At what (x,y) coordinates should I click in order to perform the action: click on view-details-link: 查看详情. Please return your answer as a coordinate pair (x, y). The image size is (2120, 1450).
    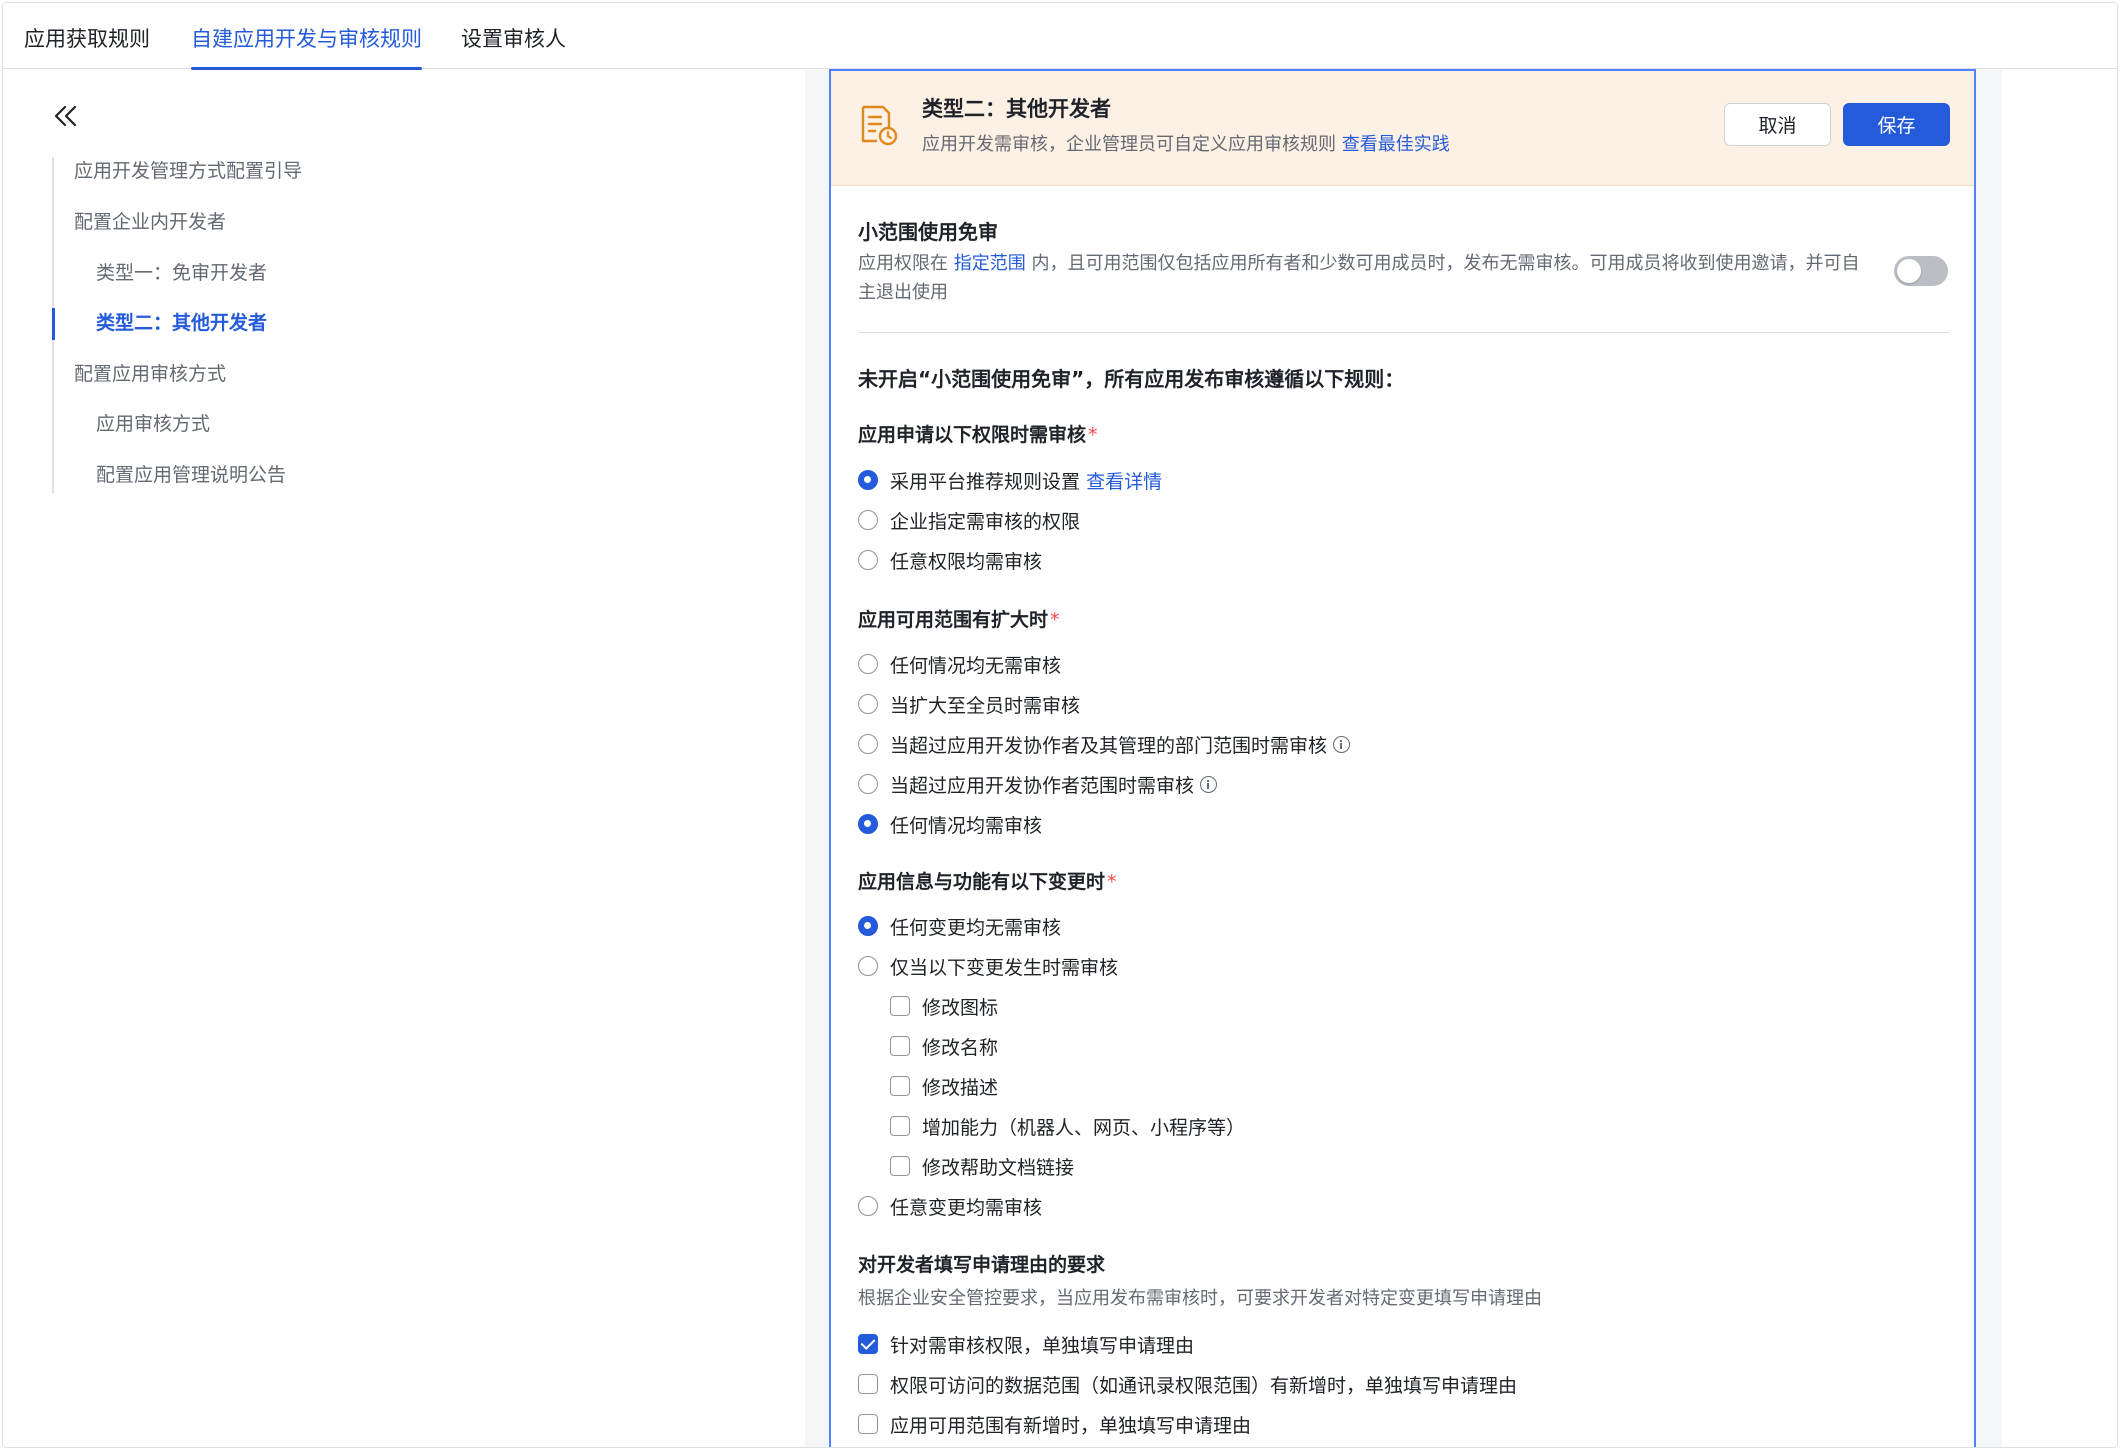
    Looking at the image, I should click on (1124, 480).